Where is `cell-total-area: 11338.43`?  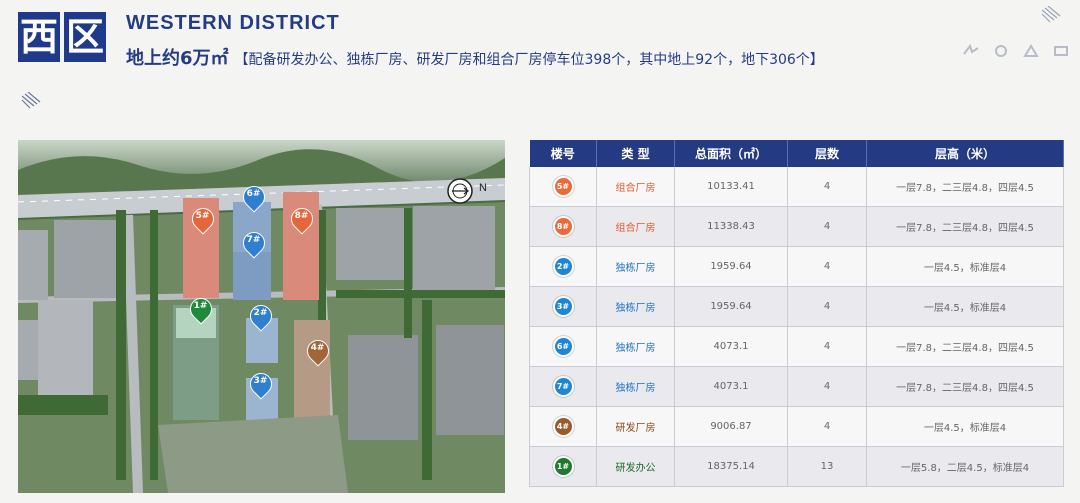
cell-total-area: 11338.43 is located at coordinates (731, 226).